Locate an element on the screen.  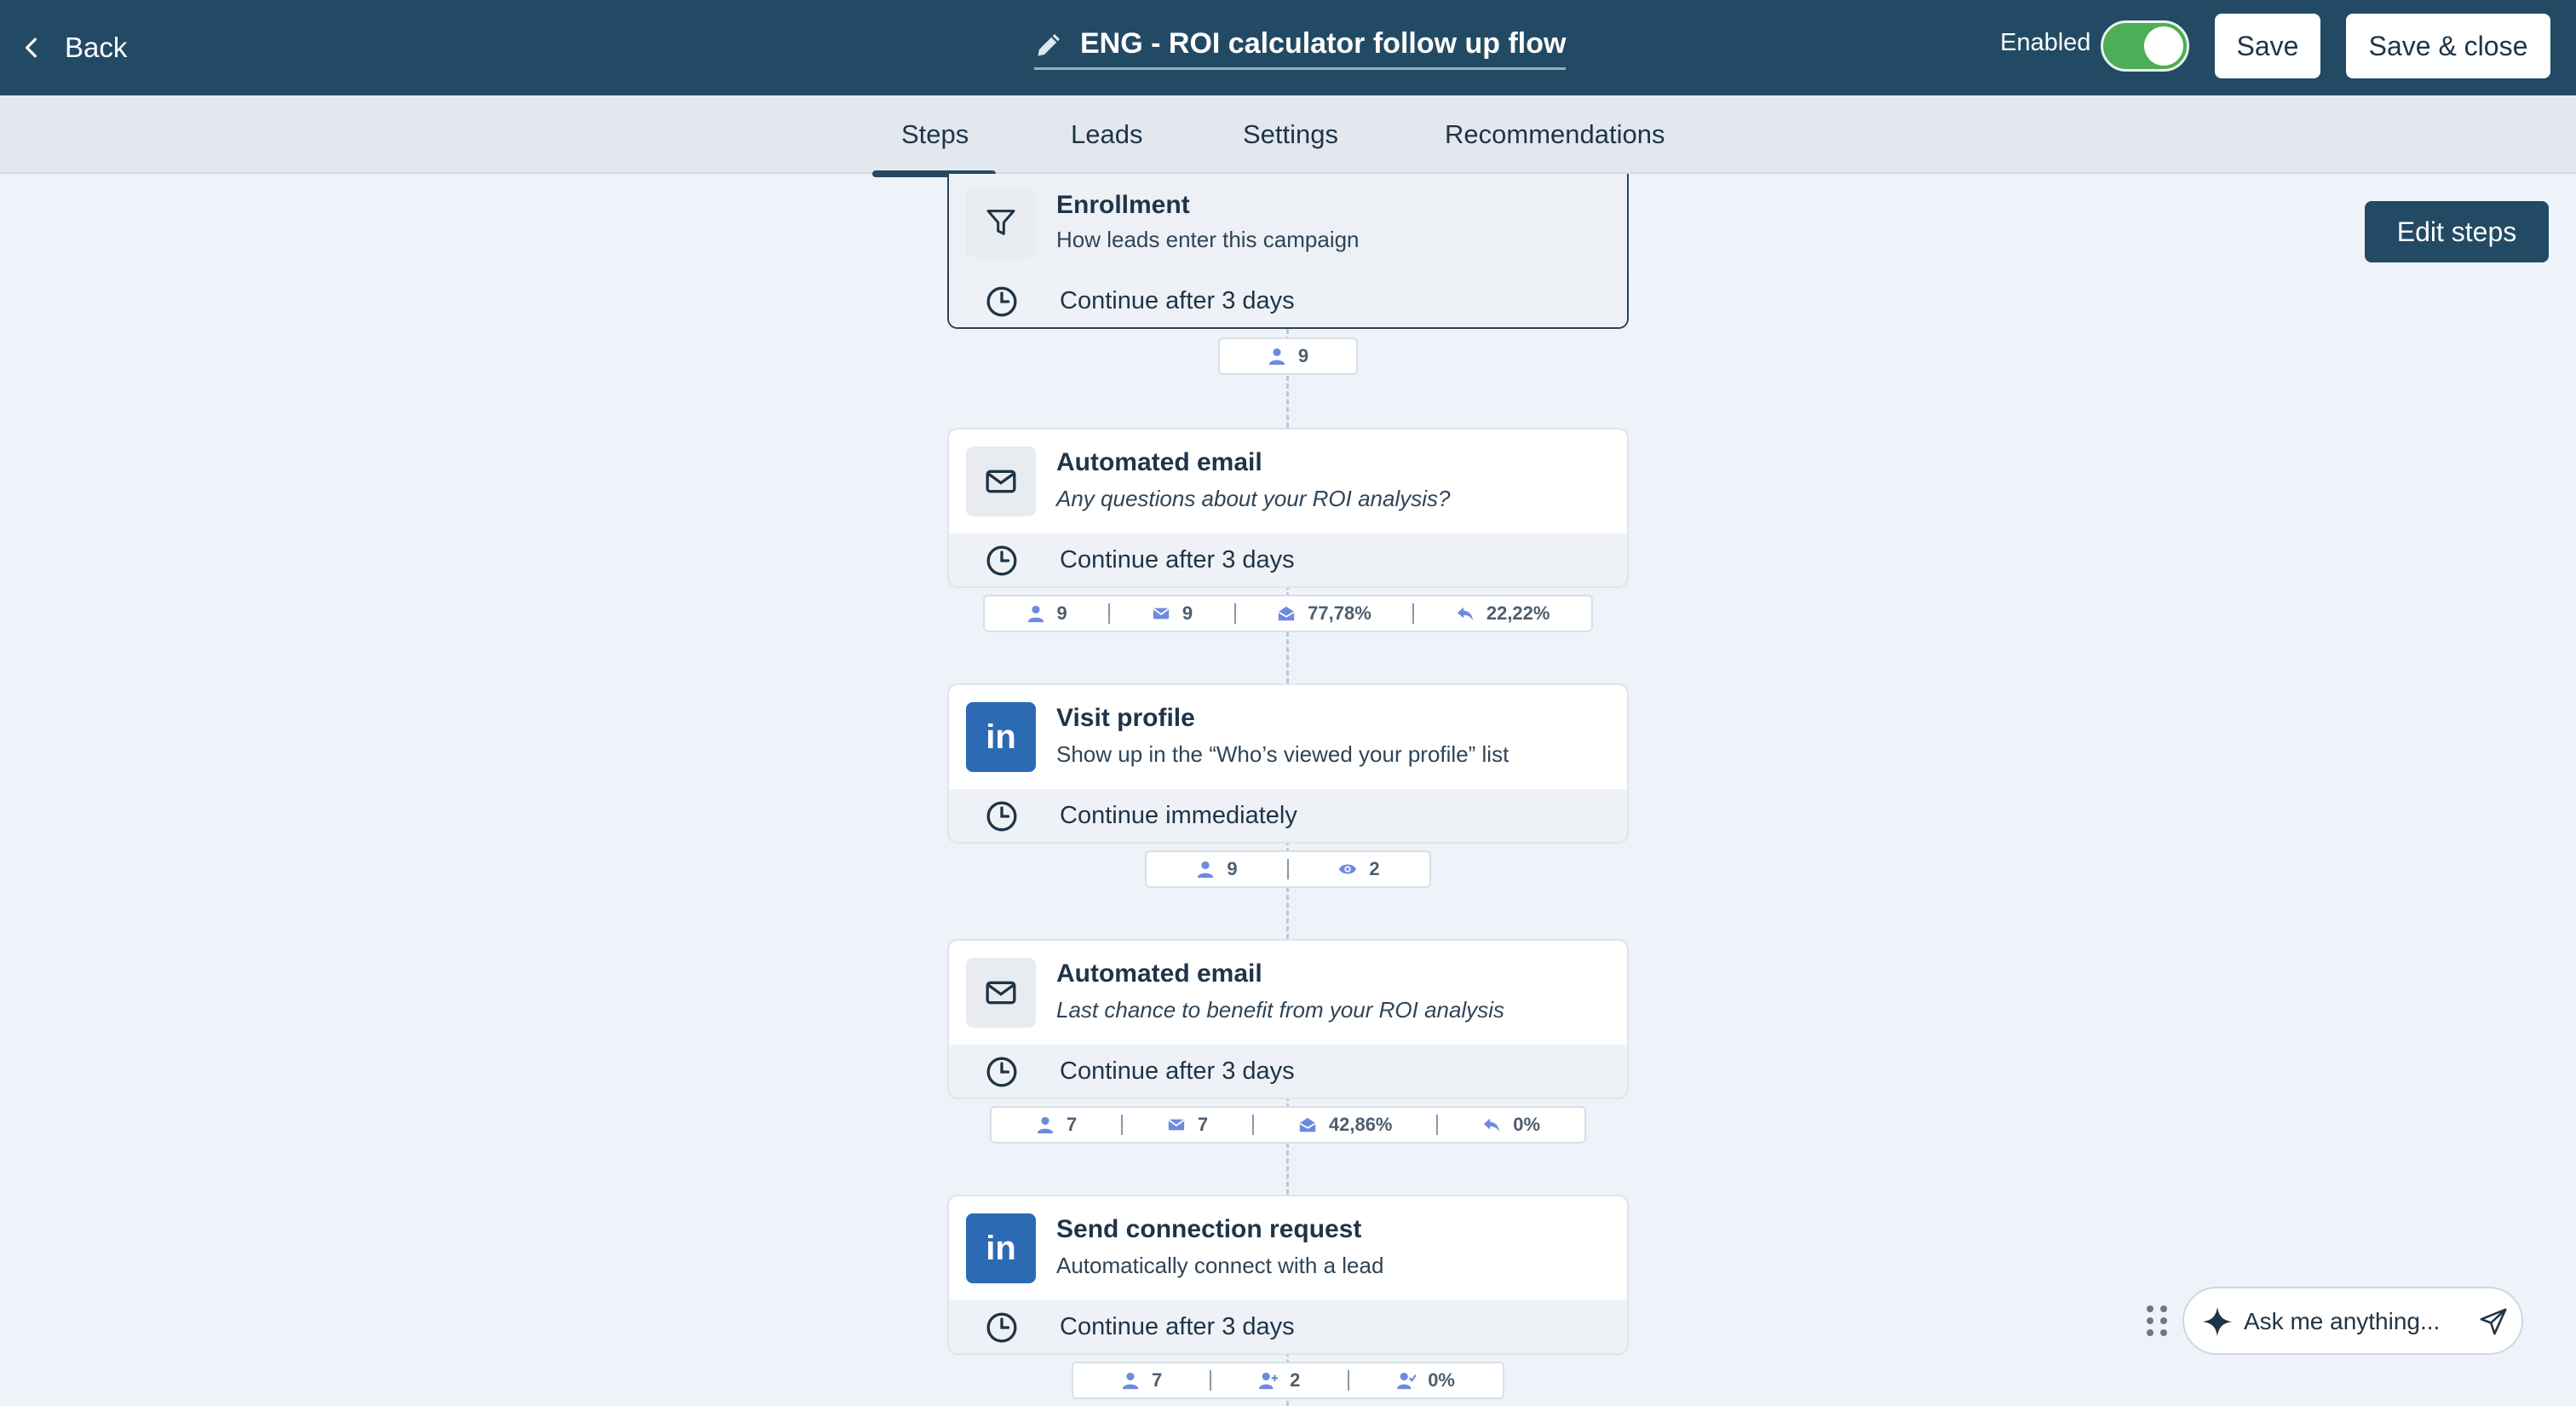
step-title: Send connection request is located at coordinates (1209, 1229).